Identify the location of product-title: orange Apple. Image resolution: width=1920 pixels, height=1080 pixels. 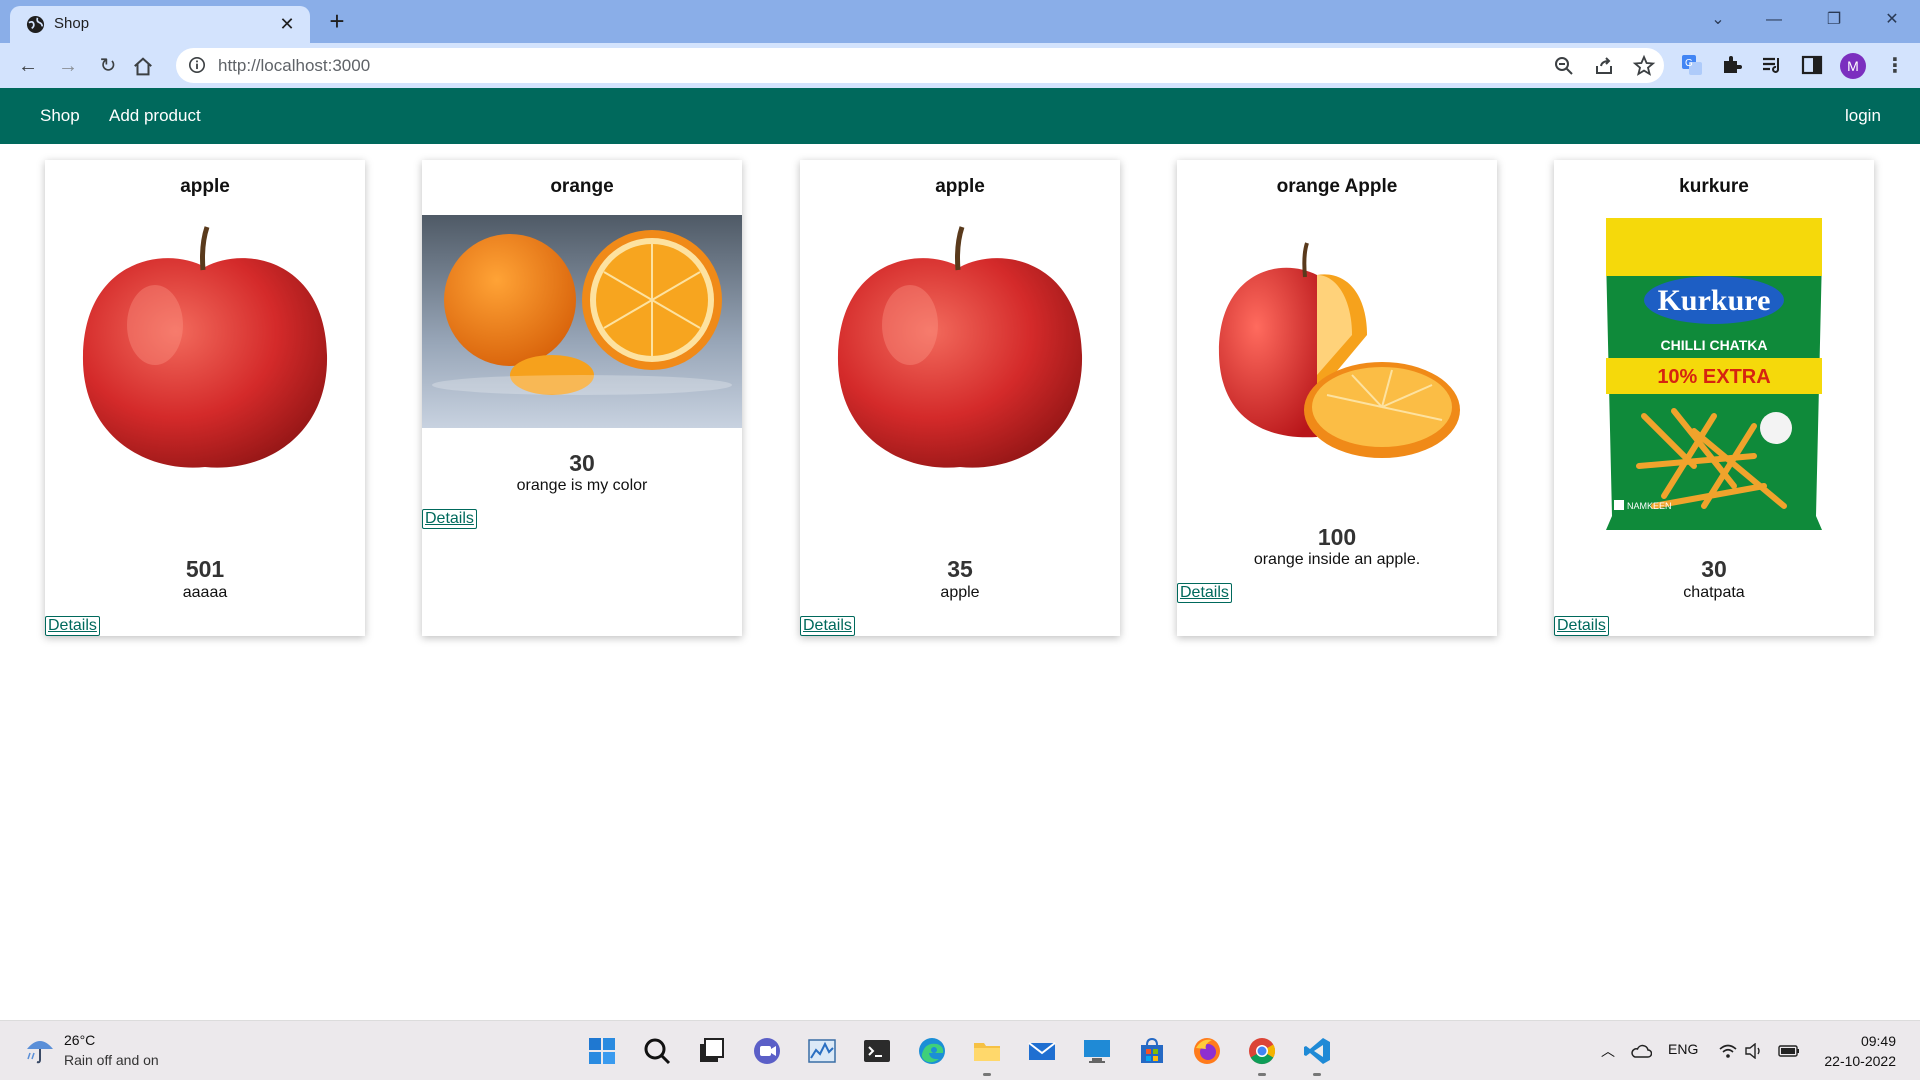
(1337, 186).